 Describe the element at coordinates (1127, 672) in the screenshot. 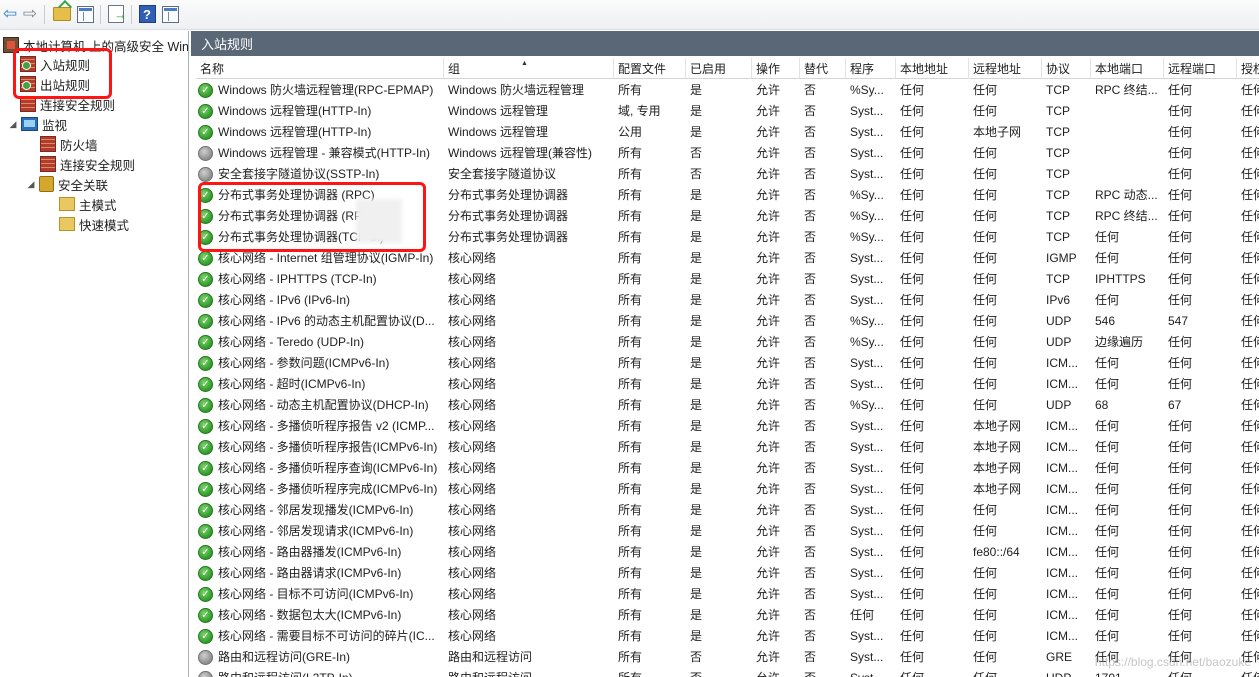

I see `cell-local-port: 1701` at that location.